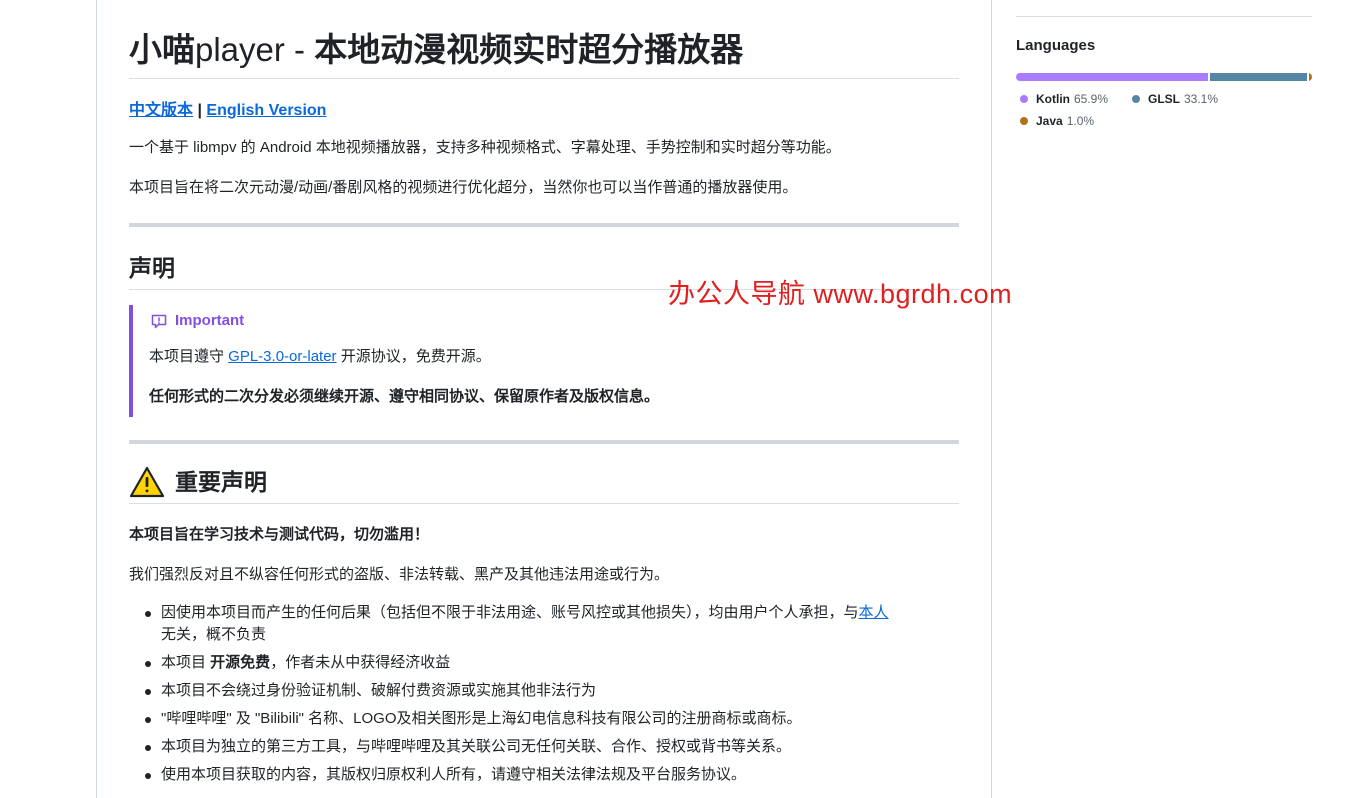  I want to click on watermark: 办公人导航 www.bgrdh.com, so click(840, 294).